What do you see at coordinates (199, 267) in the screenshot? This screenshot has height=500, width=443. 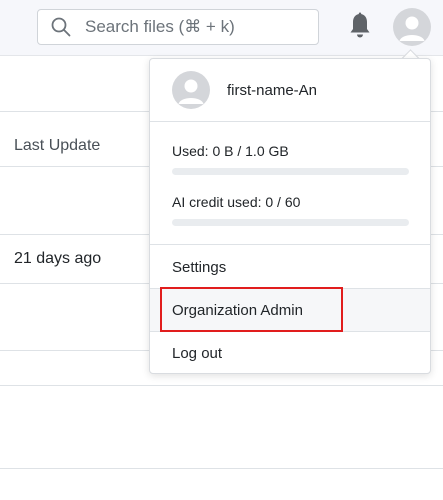 I see `menu-item-label: Settings` at bounding box center [199, 267].